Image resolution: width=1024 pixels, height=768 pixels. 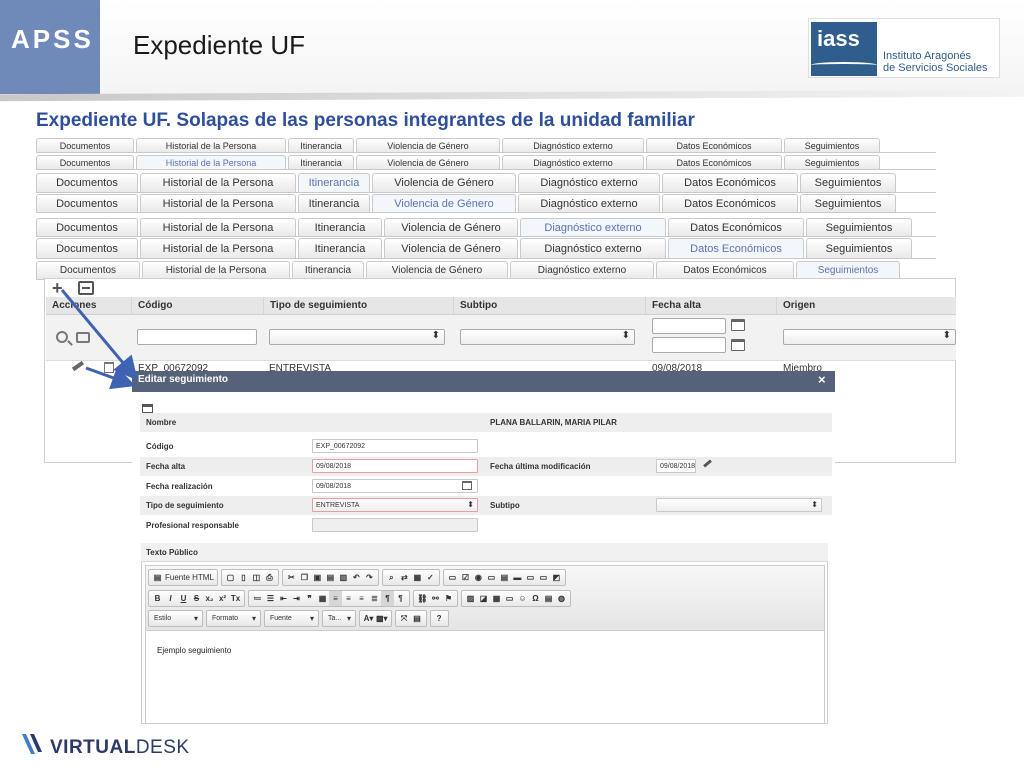 What do you see at coordinates (368, 618) in the screenshot?
I see `text-color-icon: A▾` at bounding box center [368, 618].